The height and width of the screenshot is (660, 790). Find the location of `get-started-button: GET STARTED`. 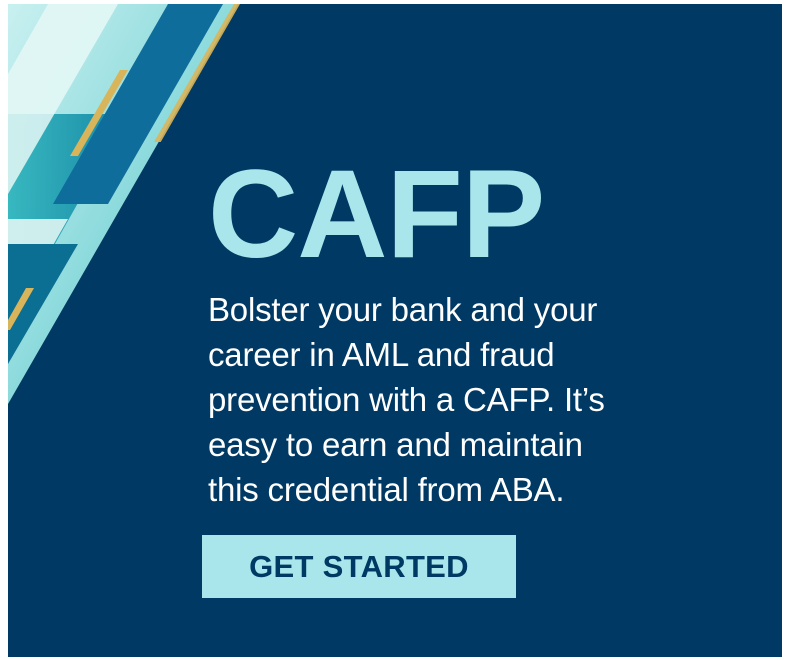

get-started-button: GET STARTED is located at coordinates (359, 566).